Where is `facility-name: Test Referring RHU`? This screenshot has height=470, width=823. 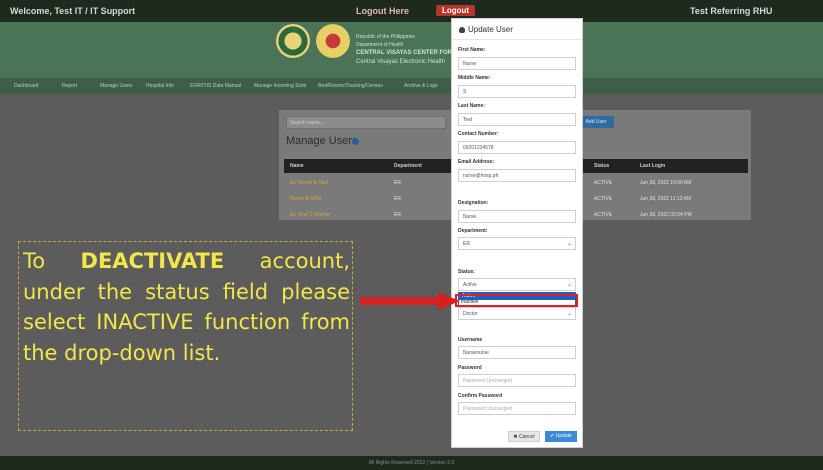 facility-name: Test Referring RHU is located at coordinates (731, 11).